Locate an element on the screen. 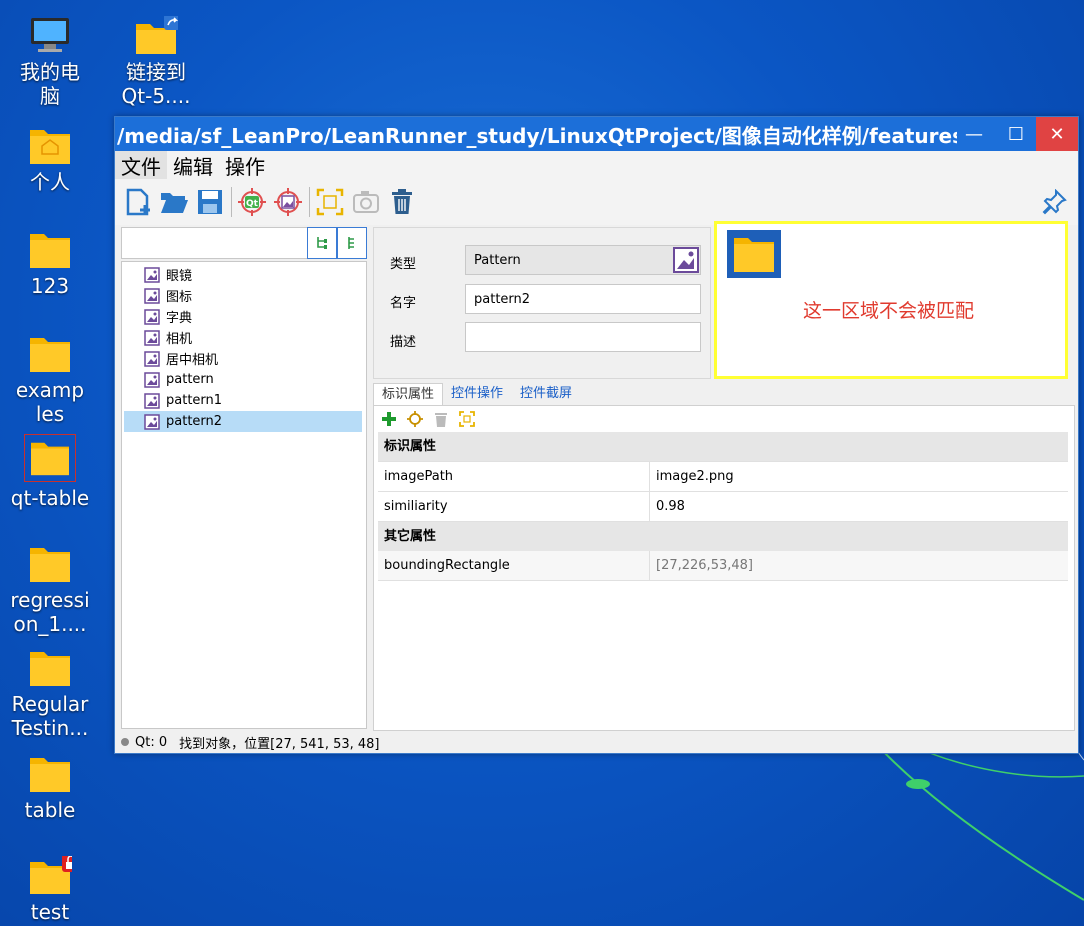  tree-collapse-icon is located at coordinates (351, 243).